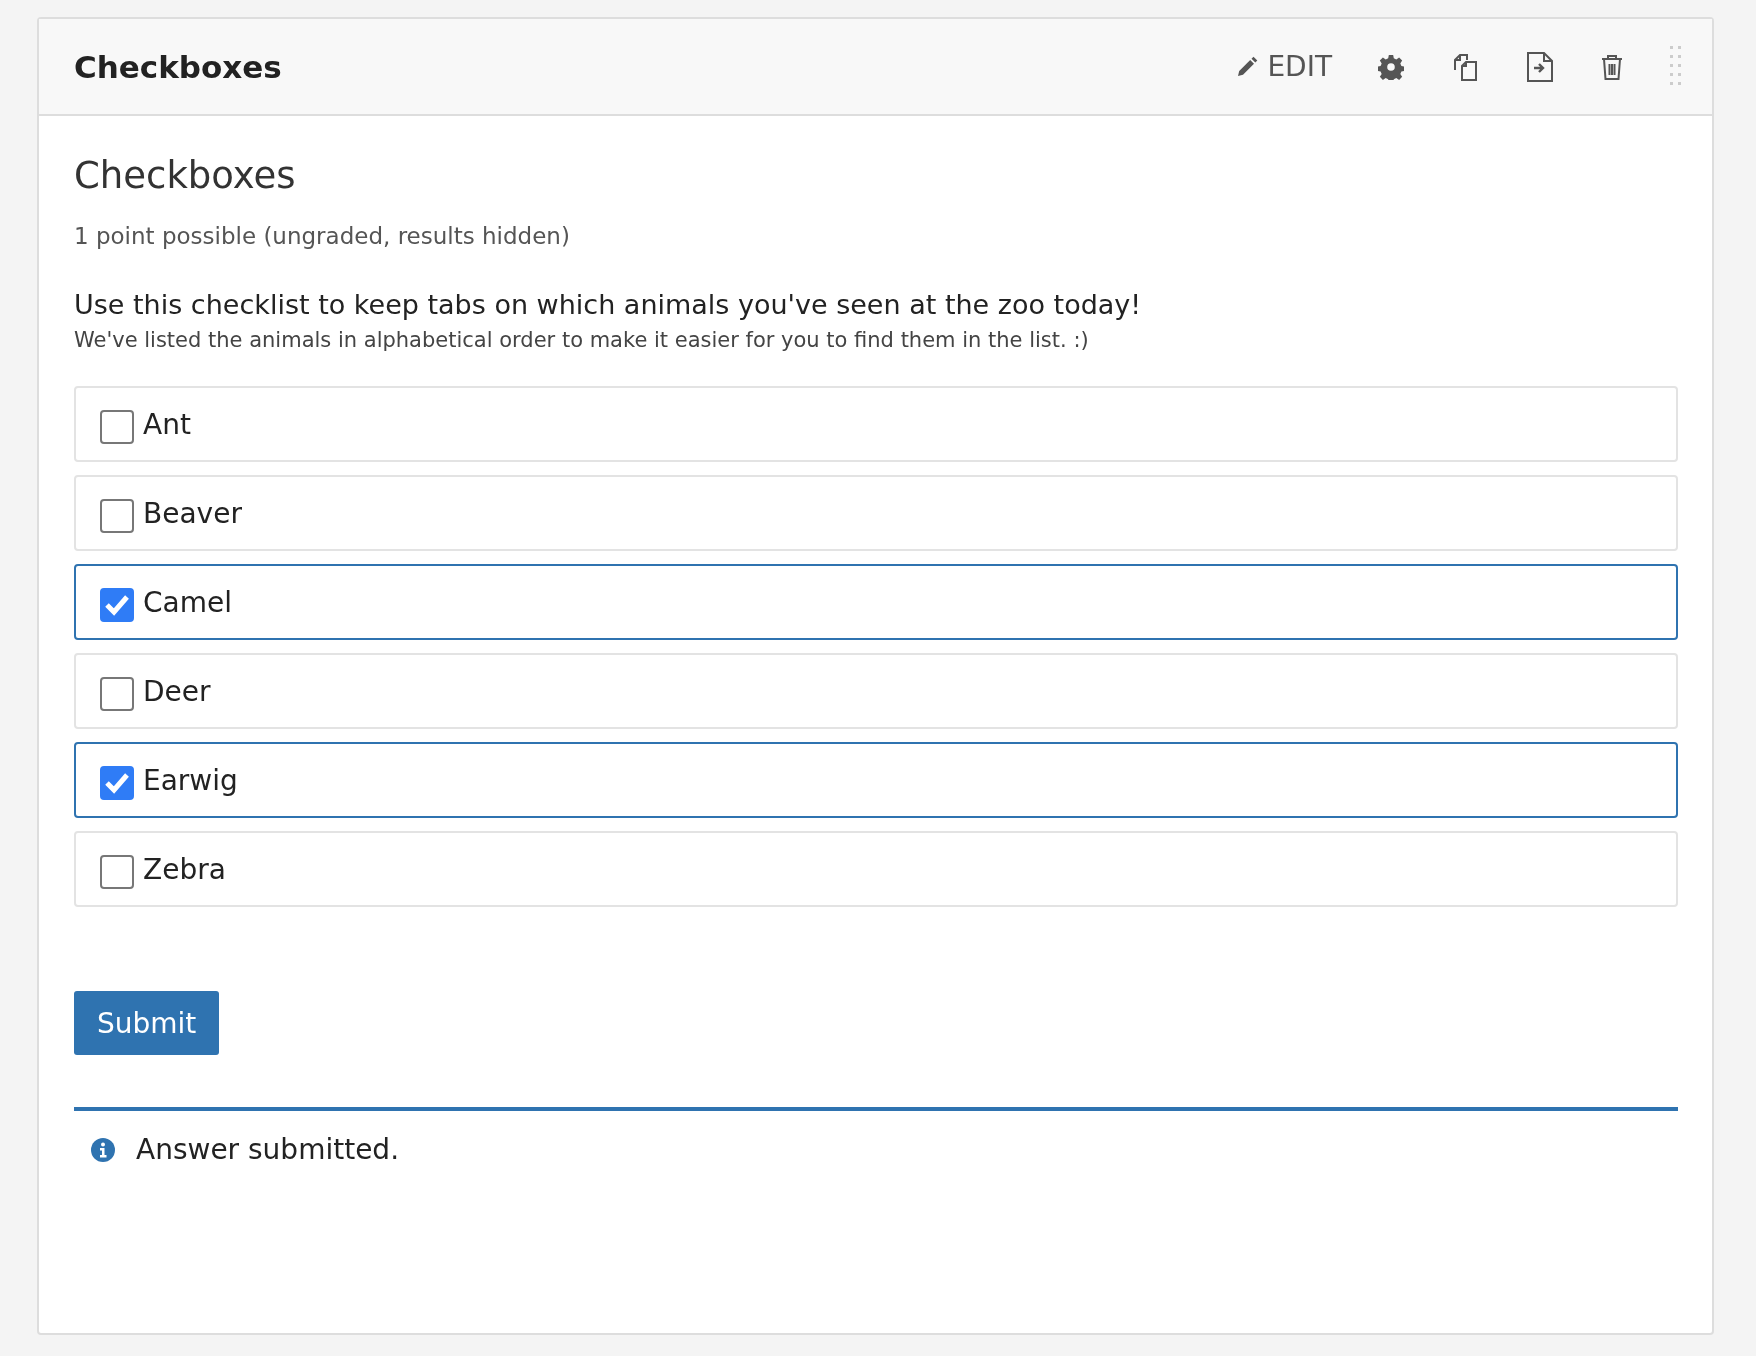 This screenshot has width=1756, height=1356. Describe the element at coordinates (1247, 66) in the screenshot. I see `pencil-icon` at that location.